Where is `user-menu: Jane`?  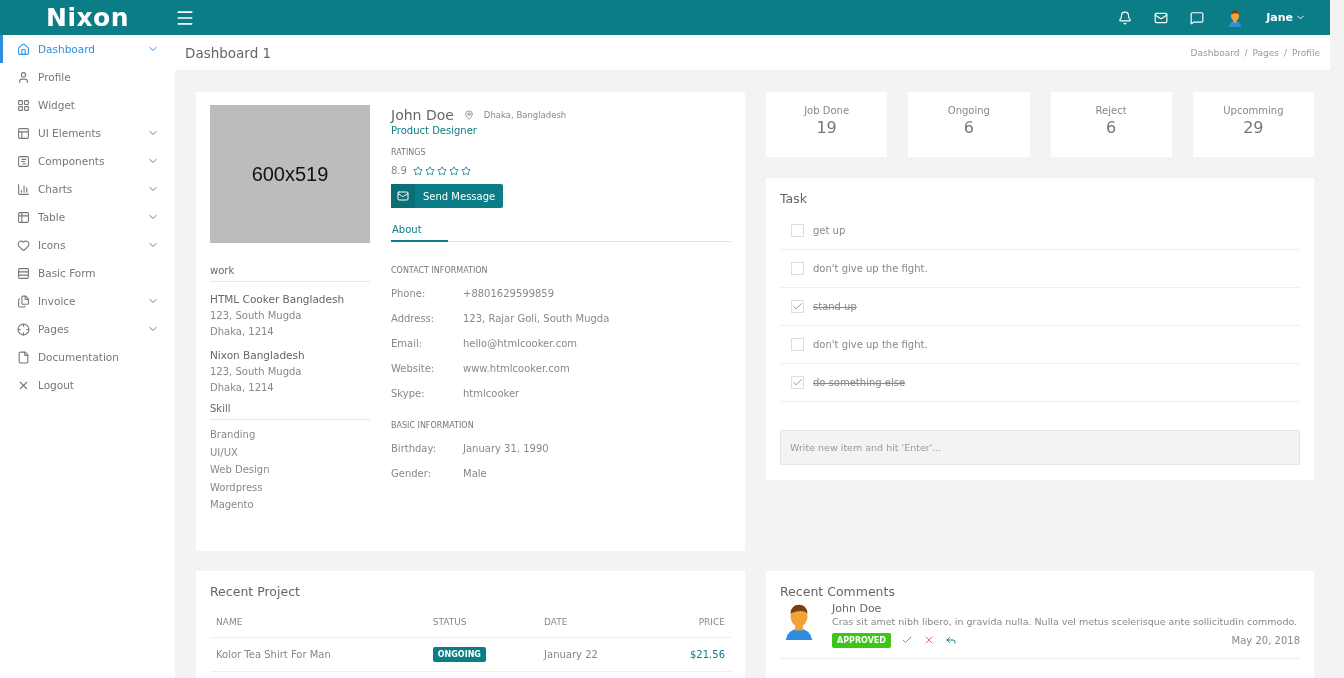
user-menu: Jane is located at coordinates (1286, 17).